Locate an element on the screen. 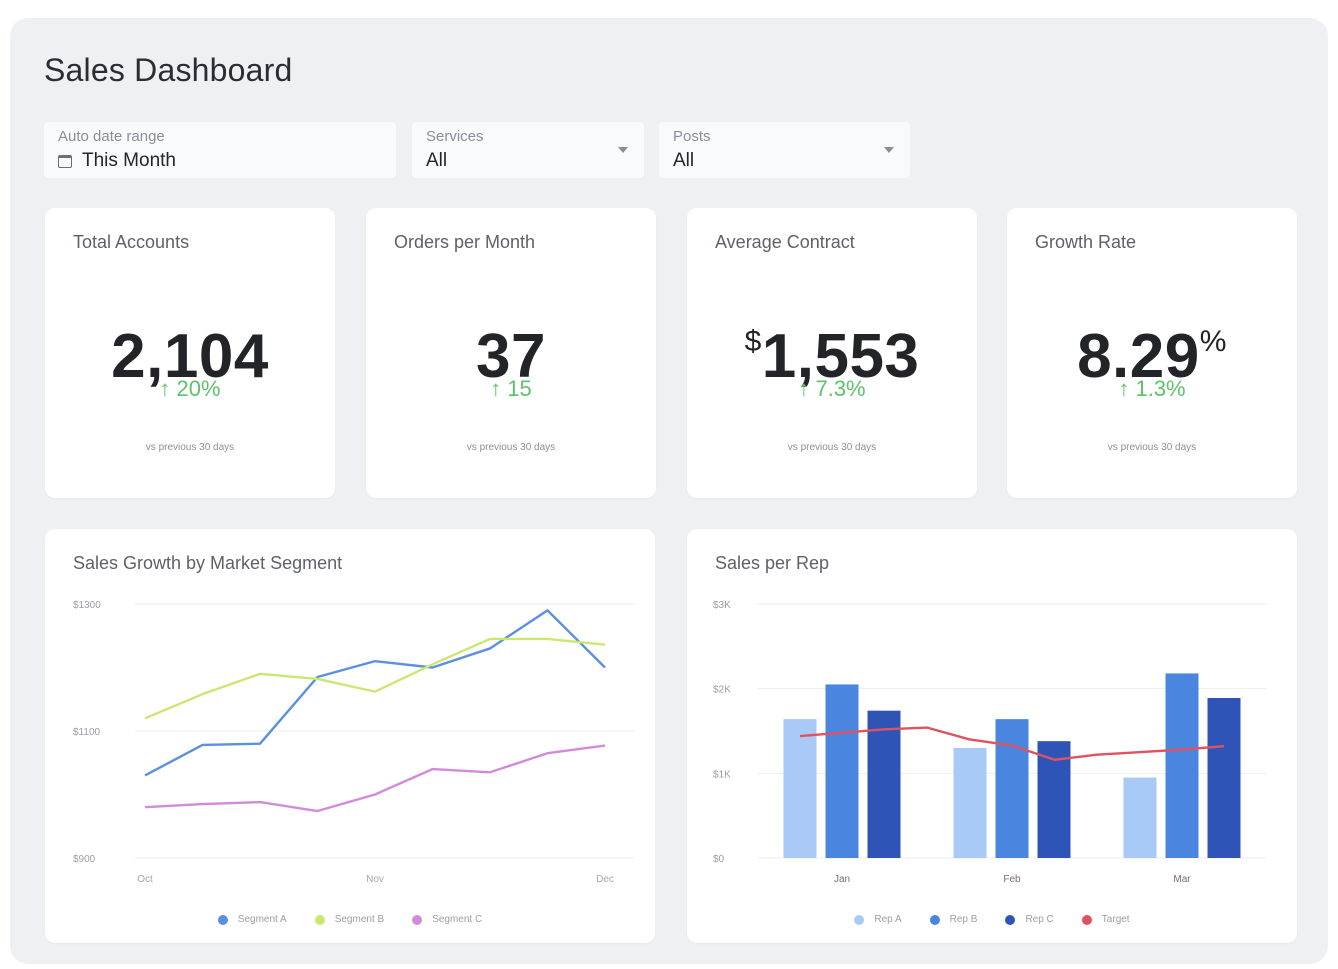  legend-label: Segment C is located at coordinates (457, 919).